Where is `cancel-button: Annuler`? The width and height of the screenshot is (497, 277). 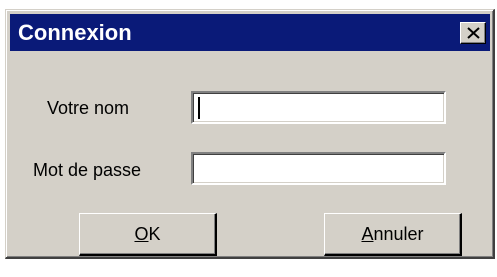
cancel-button: Annuler is located at coordinates (393, 234).